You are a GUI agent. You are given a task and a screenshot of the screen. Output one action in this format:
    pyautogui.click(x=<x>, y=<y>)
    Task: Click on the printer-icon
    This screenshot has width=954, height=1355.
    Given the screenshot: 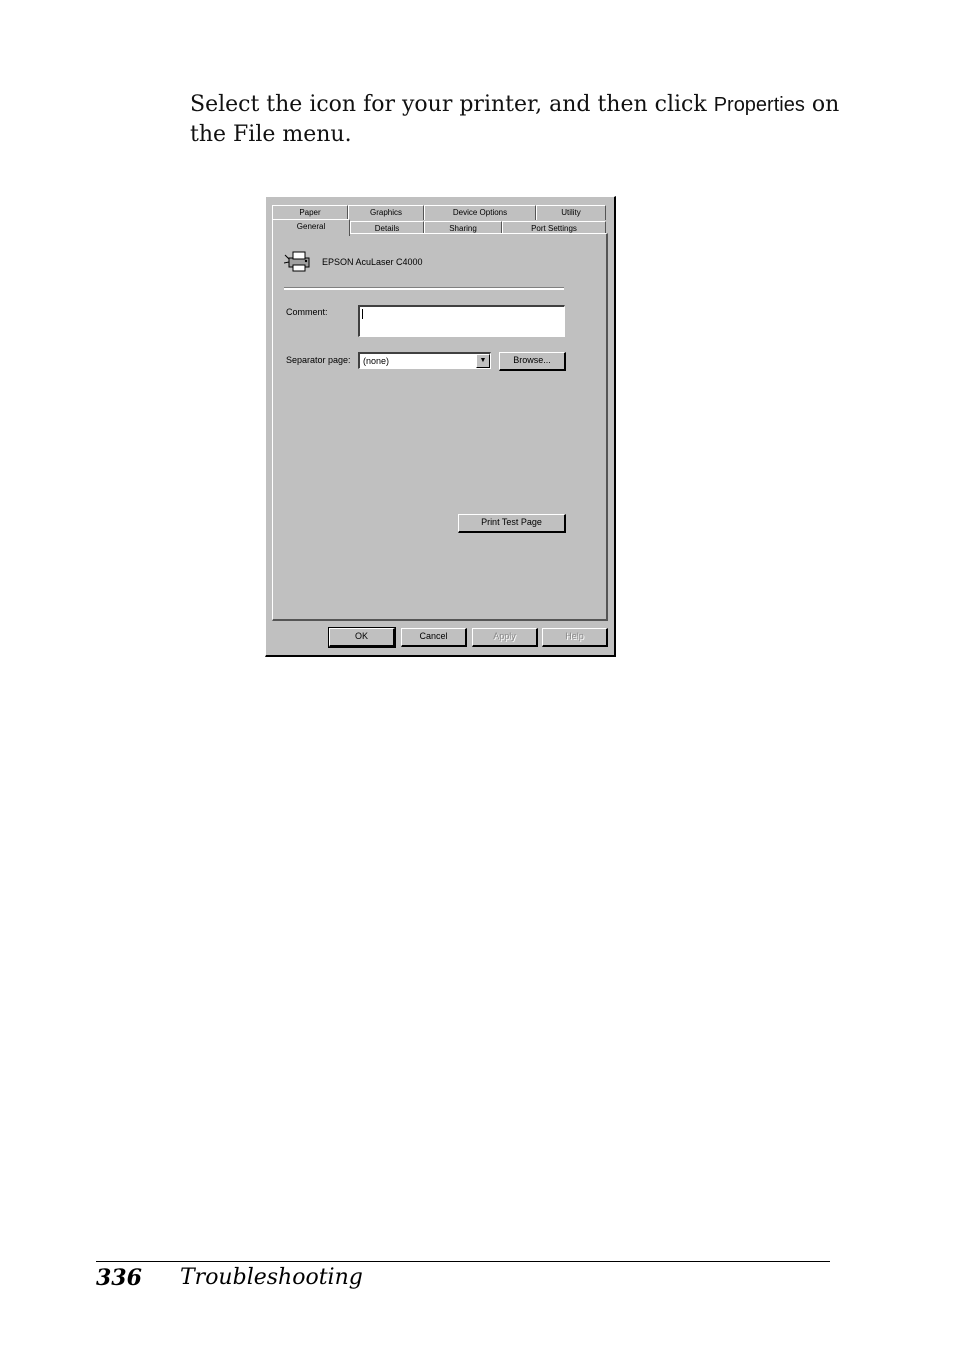 What is the action you would take?
    pyautogui.click(x=297, y=261)
    